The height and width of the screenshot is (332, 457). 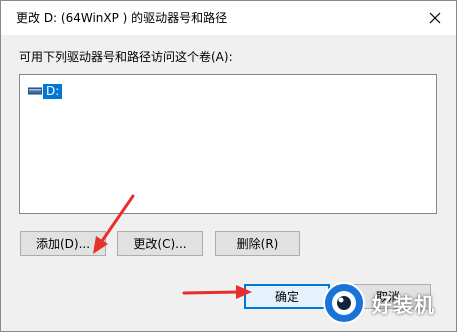 I want to click on close-icon, so click(x=435, y=18).